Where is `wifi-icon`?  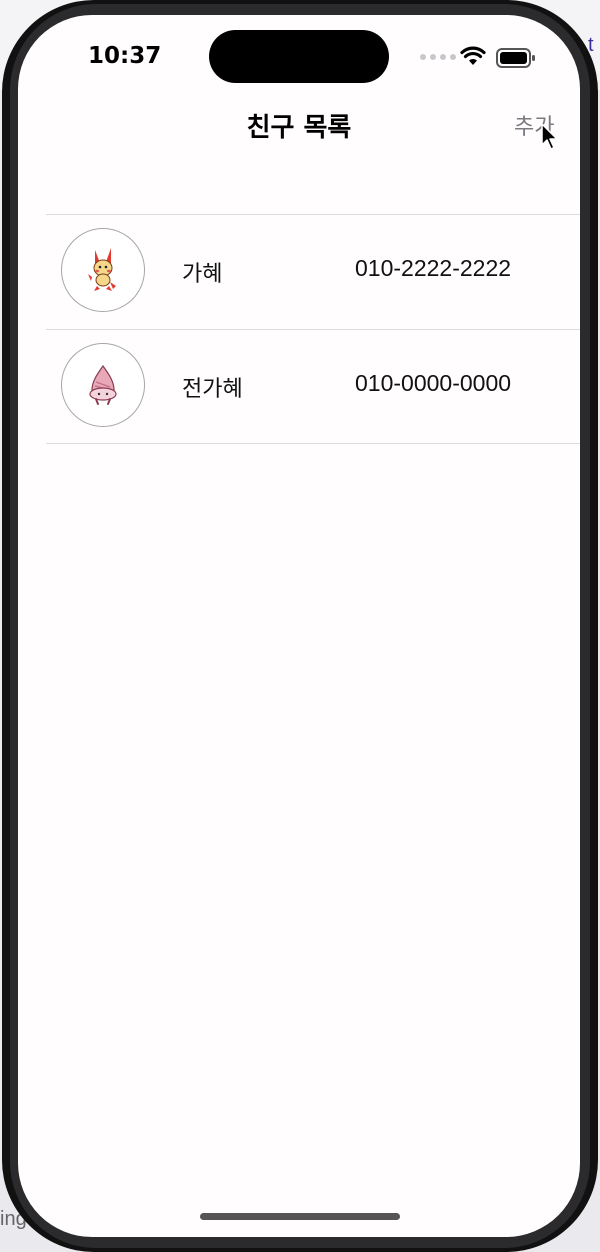 wifi-icon is located at coordinates (473, 55).